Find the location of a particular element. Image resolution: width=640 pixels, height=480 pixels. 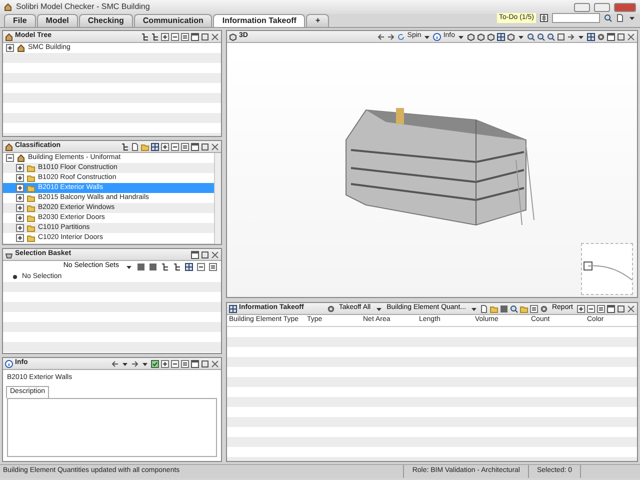

redo-icon is located at coordinates (391, 36).